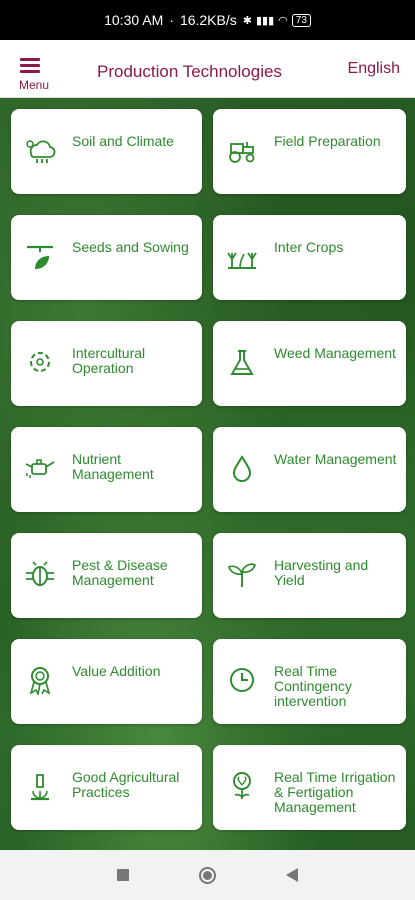 The image size is (415, 900). Describe the element at coordinates (106, 151) in the screenshot. I see `tile-soil-and-climate: Soil and Climate` at that location.